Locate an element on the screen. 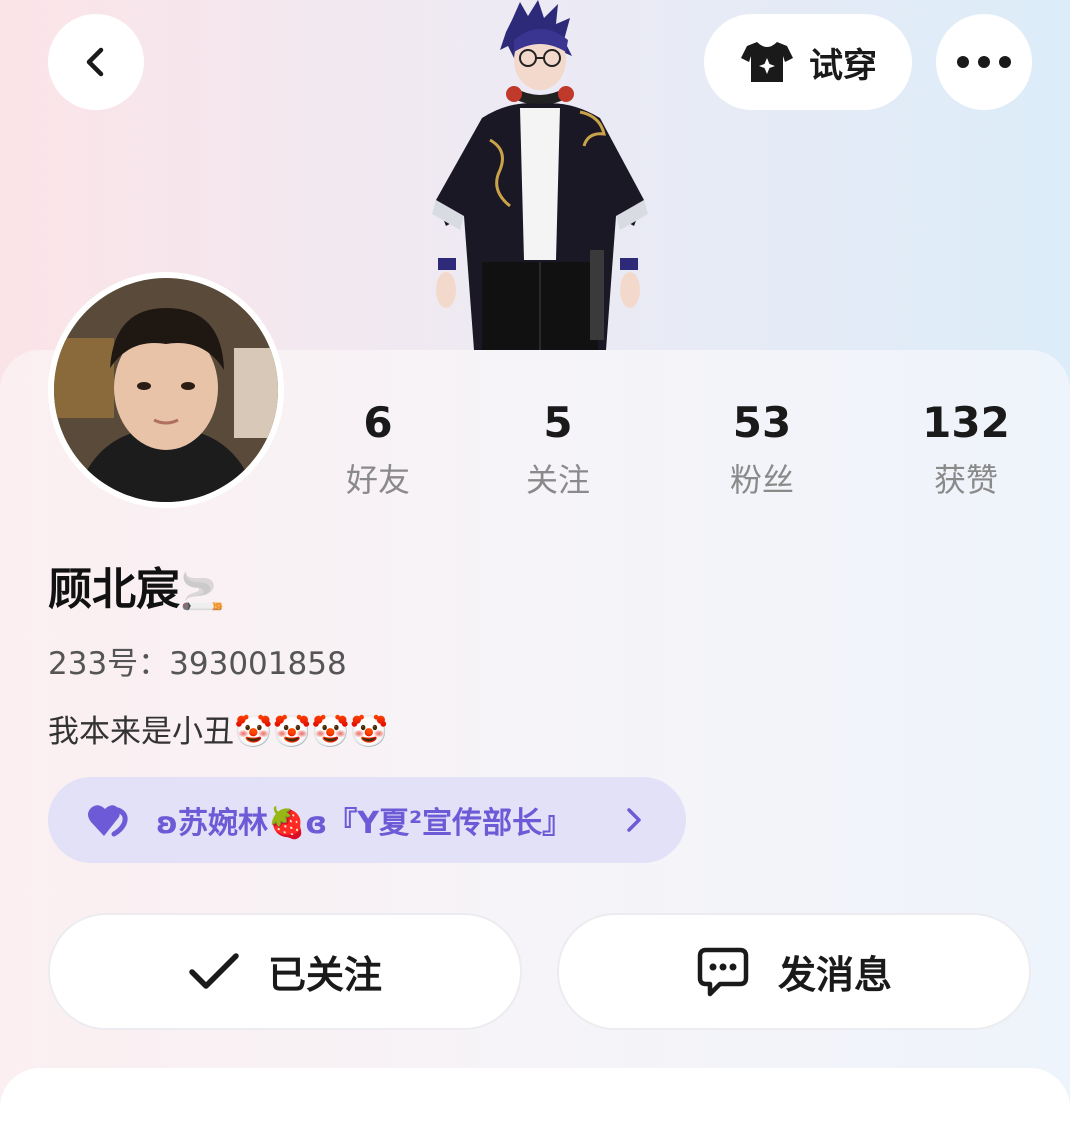  tshirt-sparkle-icon is located at coordinates (767, 62).